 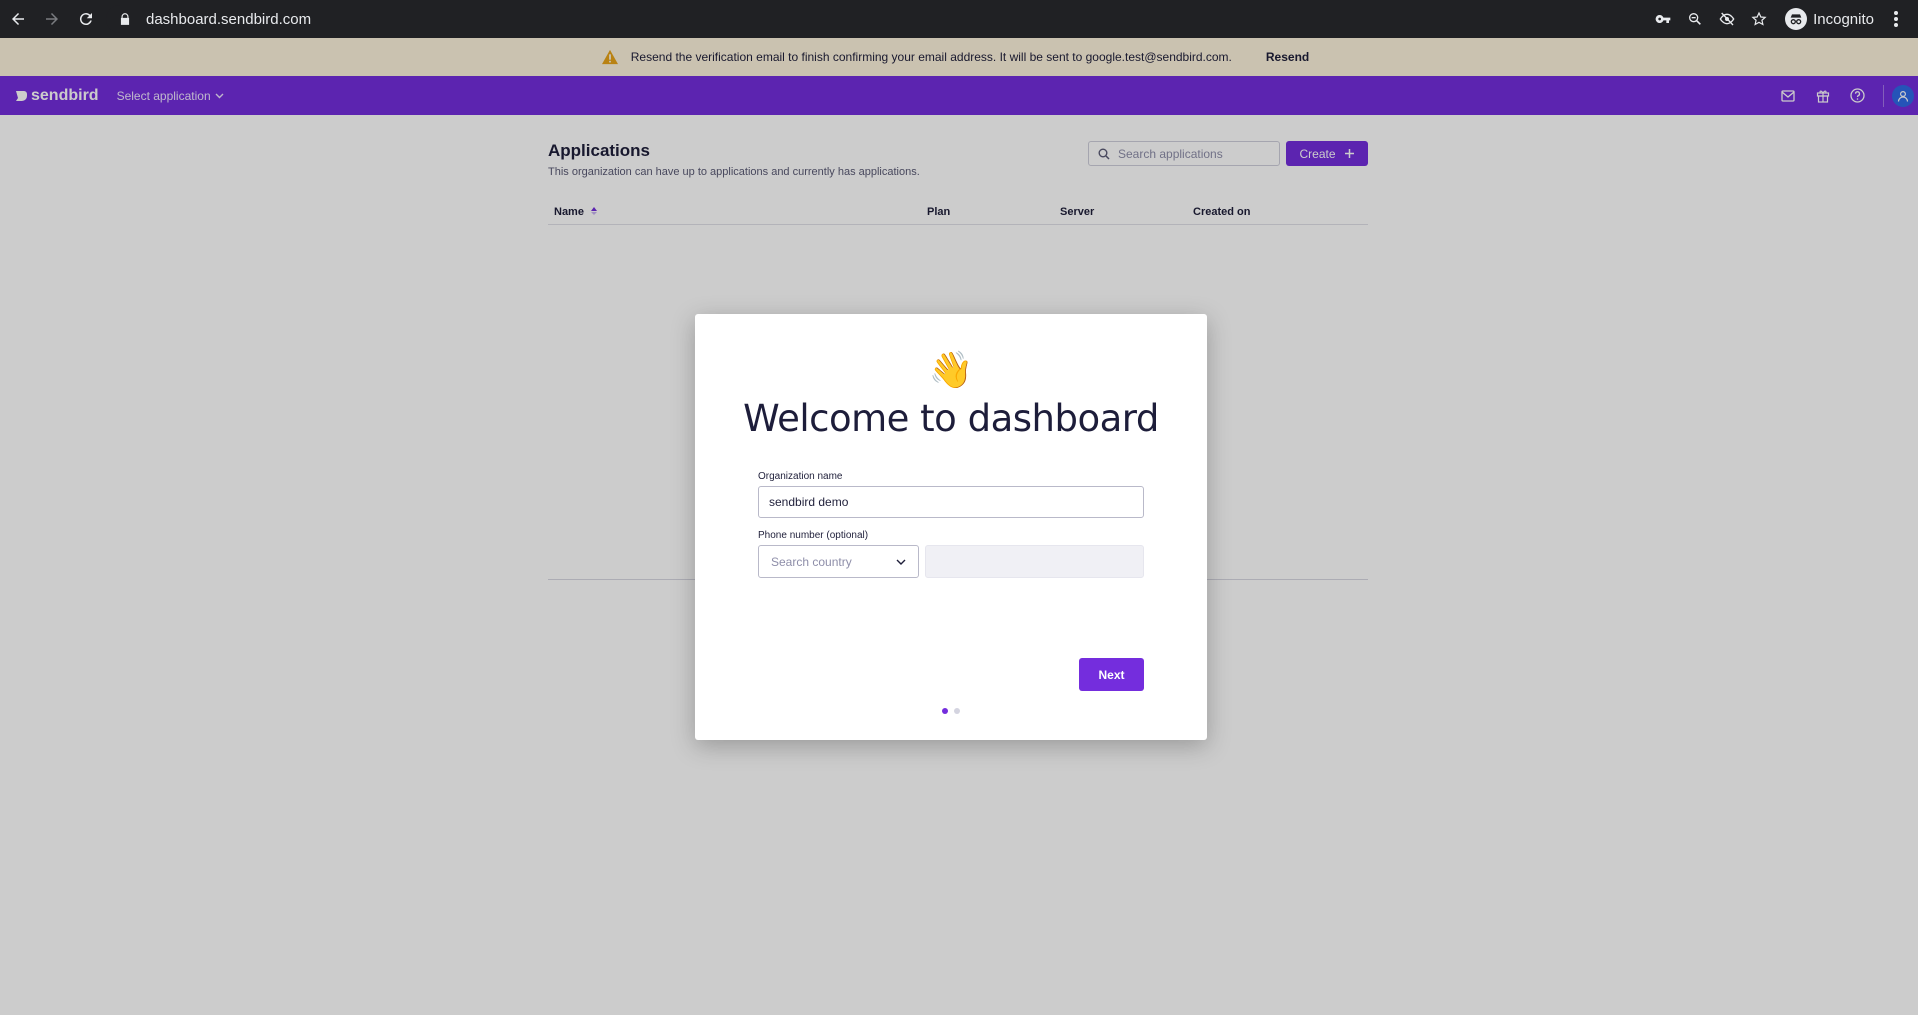 I want to click on waving-hand-icon: 👋, so click(x=951, y=369).